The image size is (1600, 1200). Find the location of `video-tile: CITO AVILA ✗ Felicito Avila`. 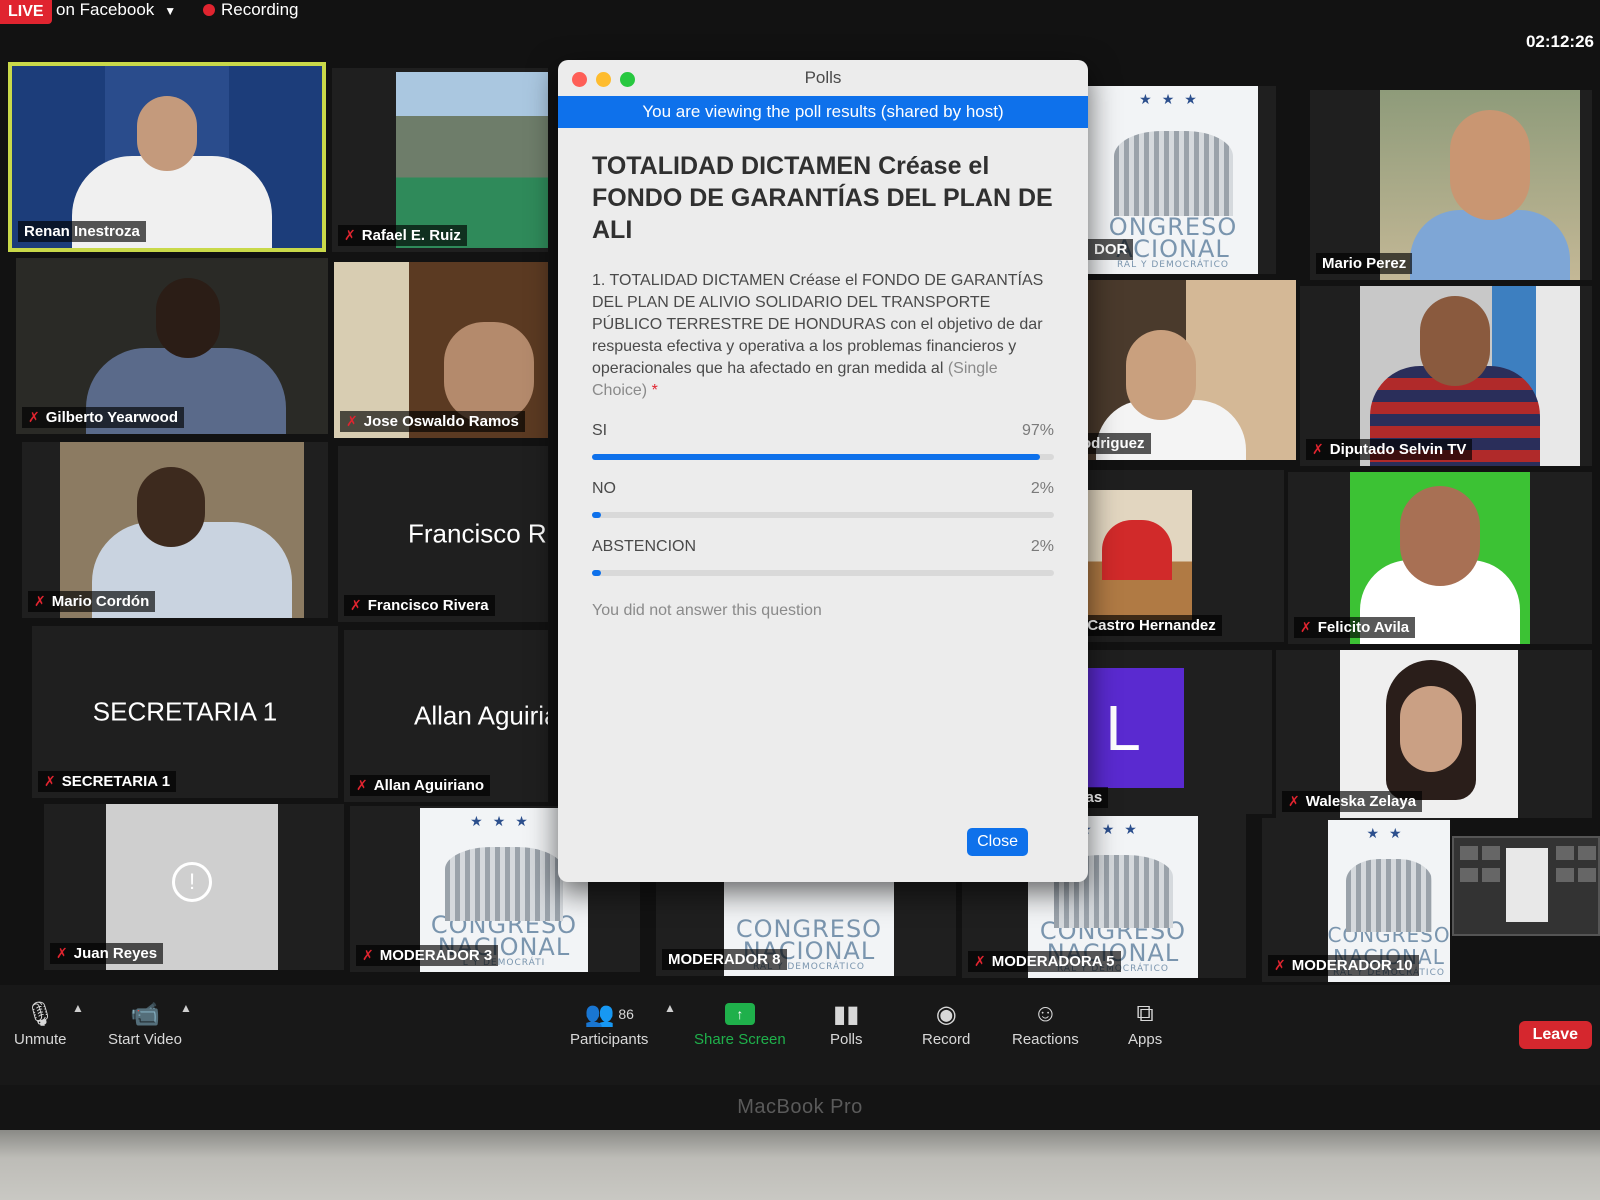

video-tile: CITO AVILA ✗ Felicito Avila is located at coordinates (1440, 558).